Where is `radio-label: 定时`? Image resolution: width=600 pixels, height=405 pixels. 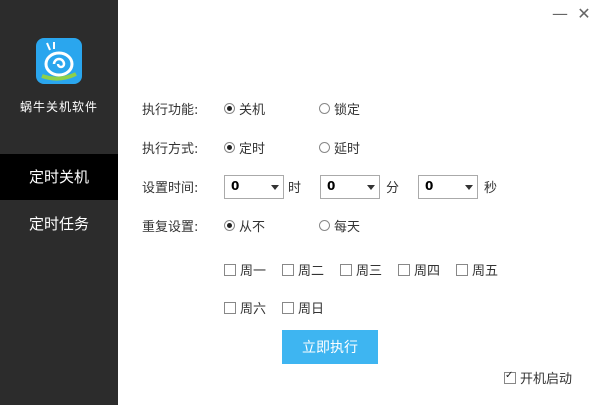 radio-label: 定时 is located at coordinates (252, 149).